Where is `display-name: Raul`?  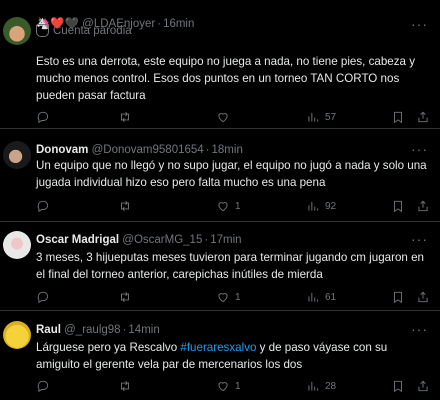 display-name: Raul is located at coordinates (48, 330).